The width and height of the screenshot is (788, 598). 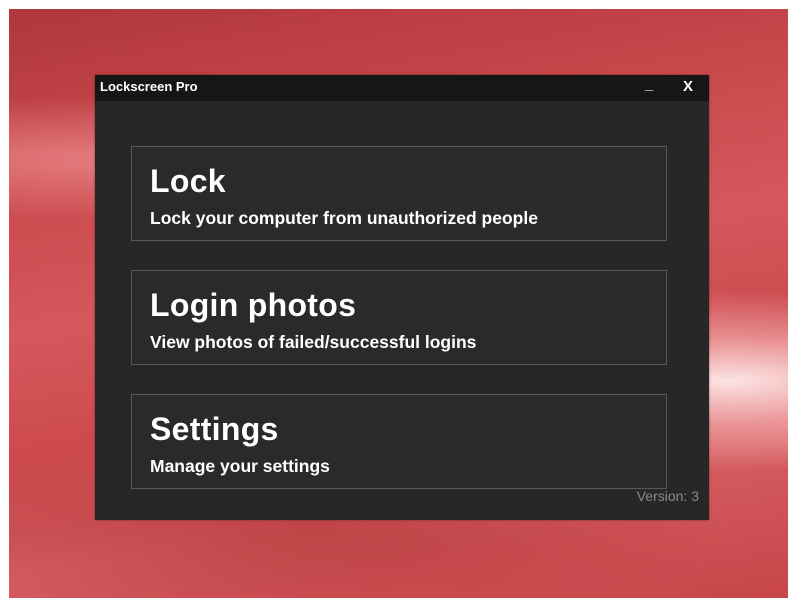 I want to click on version-label: Version: 3, so click(x=667, y=496).